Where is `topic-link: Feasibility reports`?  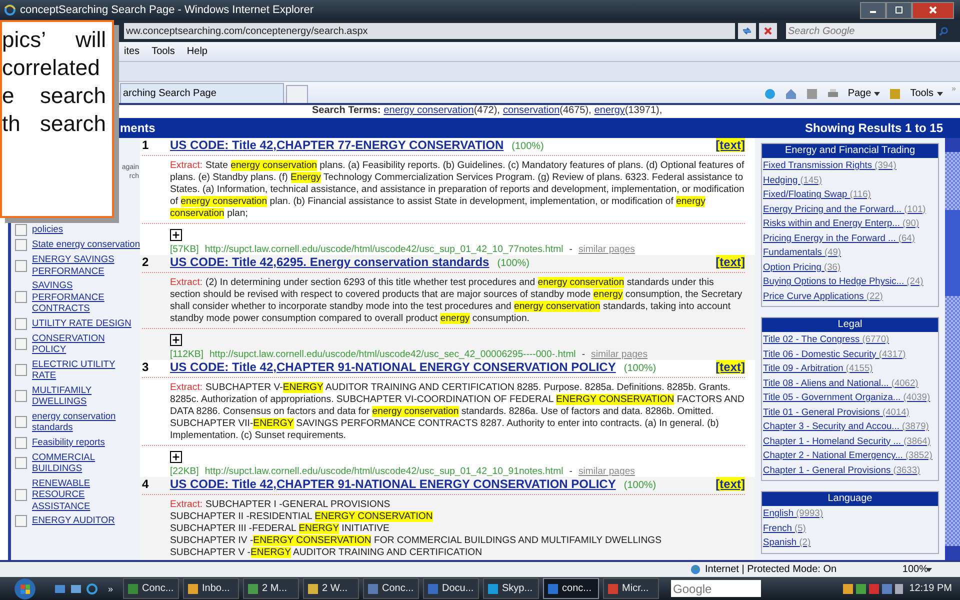 topic-link: Feasibility reports is located at coordinates (68, 442).